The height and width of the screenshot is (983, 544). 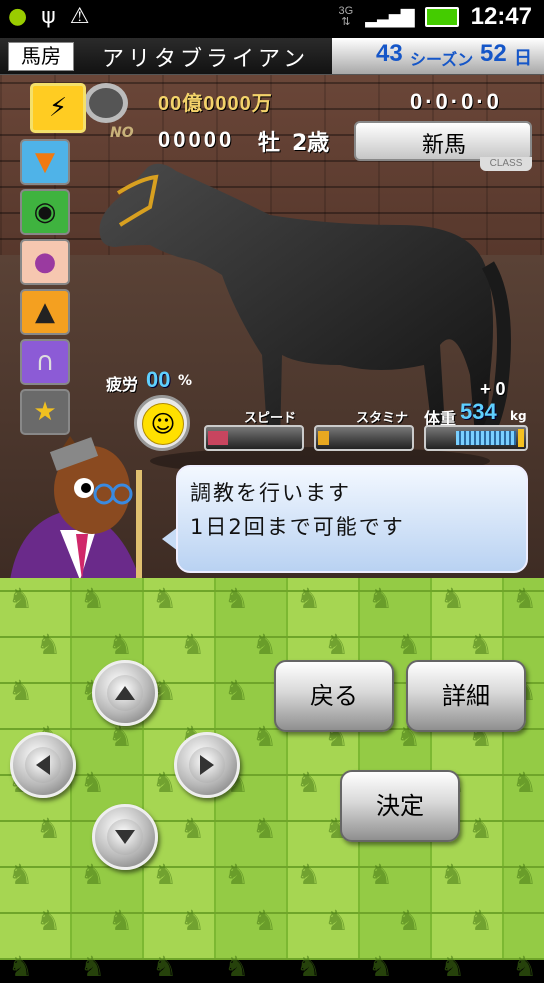 What do you see at coordinates (456, 101) in the screenshot?
I see `race-record: 0·0·0·0` at bounding box center [456, 101].